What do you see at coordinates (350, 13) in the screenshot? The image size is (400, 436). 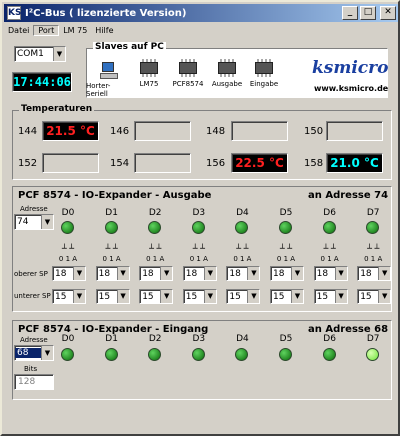 I see `minimize-button: _` at bounding box center [350, 13].